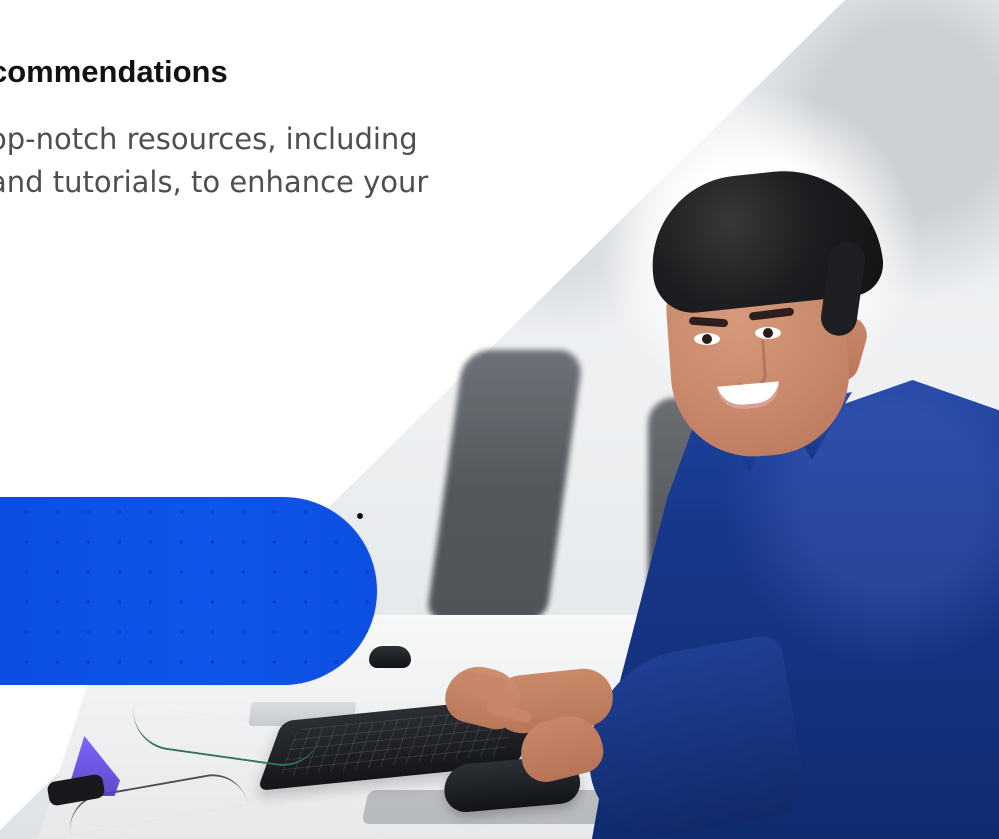 Image resolution: width=999 pixels, height=839 pixels. What do you see at coordinates (214, 182) in the screenshot?
I see `hero-description-line-2: and tutorials, to enhance your` at bounding box center [214, 182].